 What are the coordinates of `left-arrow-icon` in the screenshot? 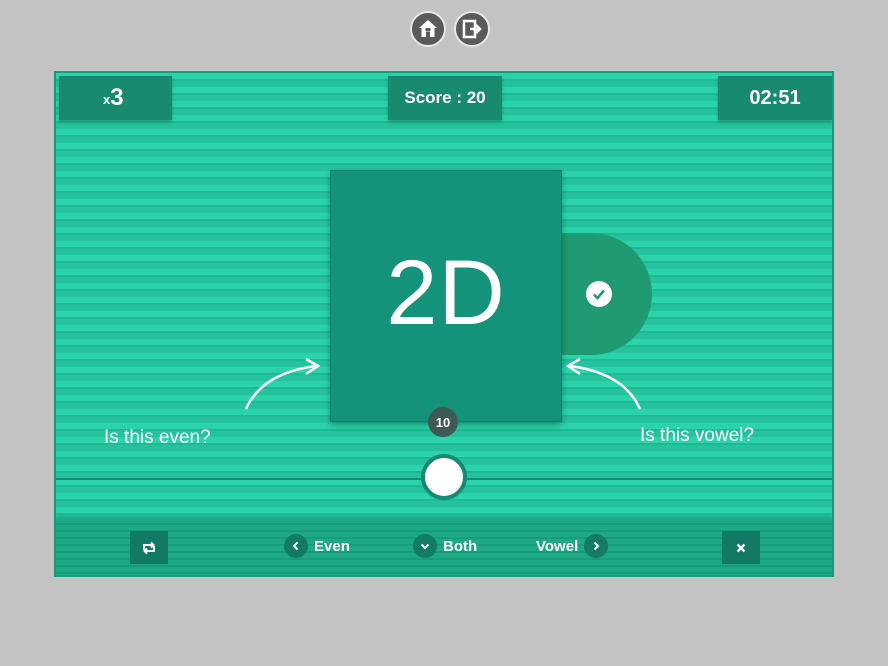 It's located at (282, 383).